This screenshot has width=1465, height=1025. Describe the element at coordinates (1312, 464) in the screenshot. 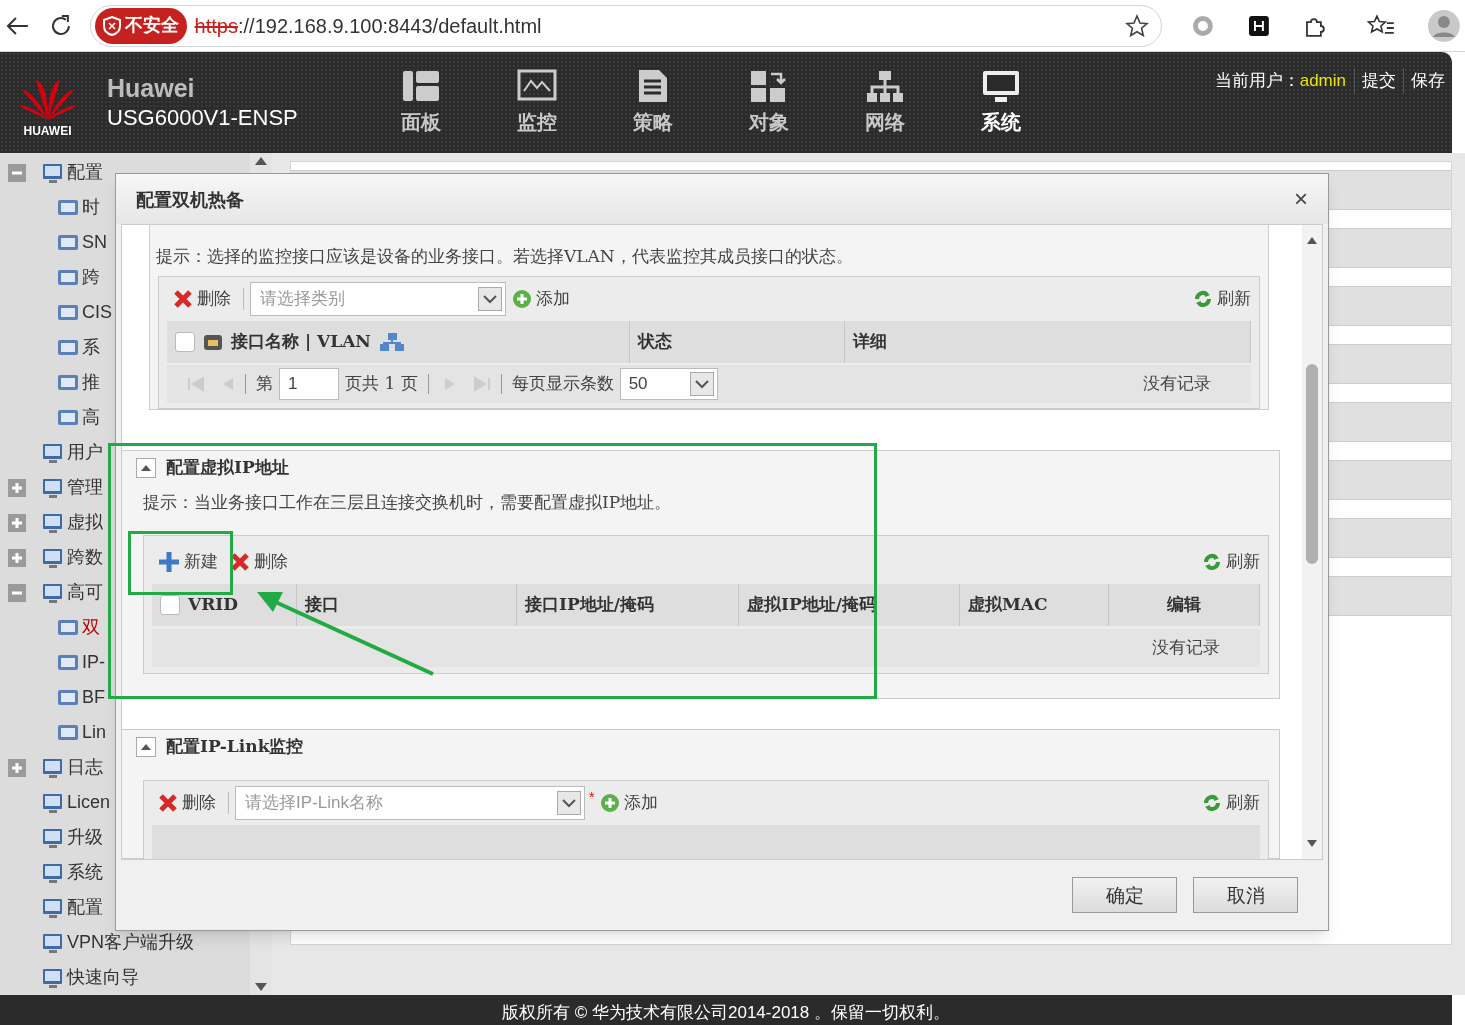

I see `scroll-thumb` at that location.